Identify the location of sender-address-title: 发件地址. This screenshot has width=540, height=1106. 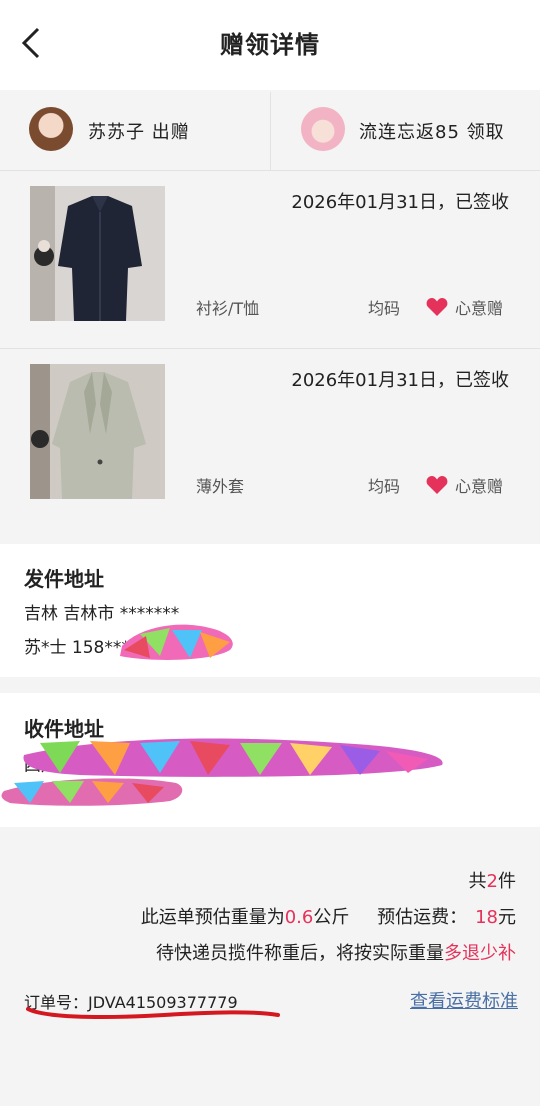
(64, 579).